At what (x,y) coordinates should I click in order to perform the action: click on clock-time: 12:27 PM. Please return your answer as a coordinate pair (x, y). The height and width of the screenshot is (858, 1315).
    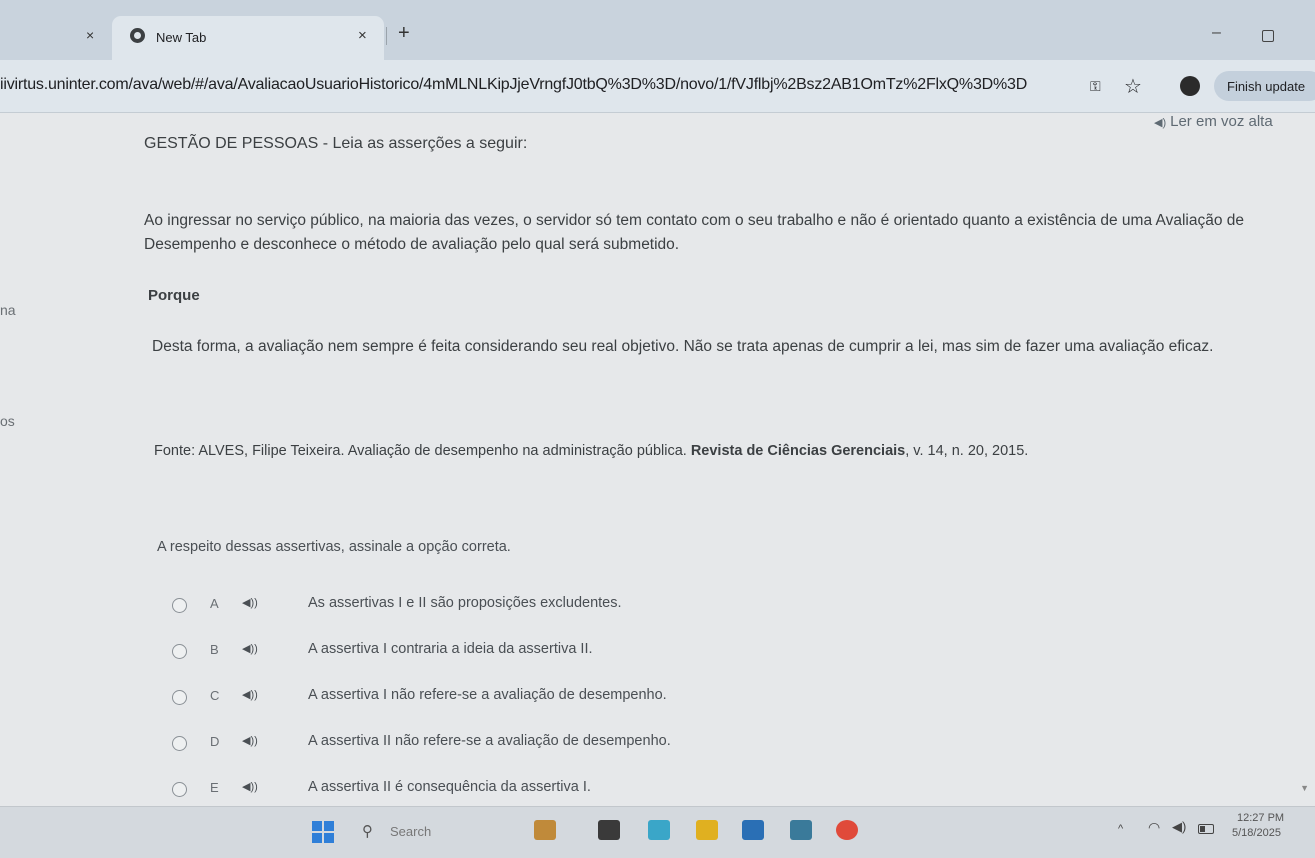
    Looking at the image, I should click on (1260, 818).